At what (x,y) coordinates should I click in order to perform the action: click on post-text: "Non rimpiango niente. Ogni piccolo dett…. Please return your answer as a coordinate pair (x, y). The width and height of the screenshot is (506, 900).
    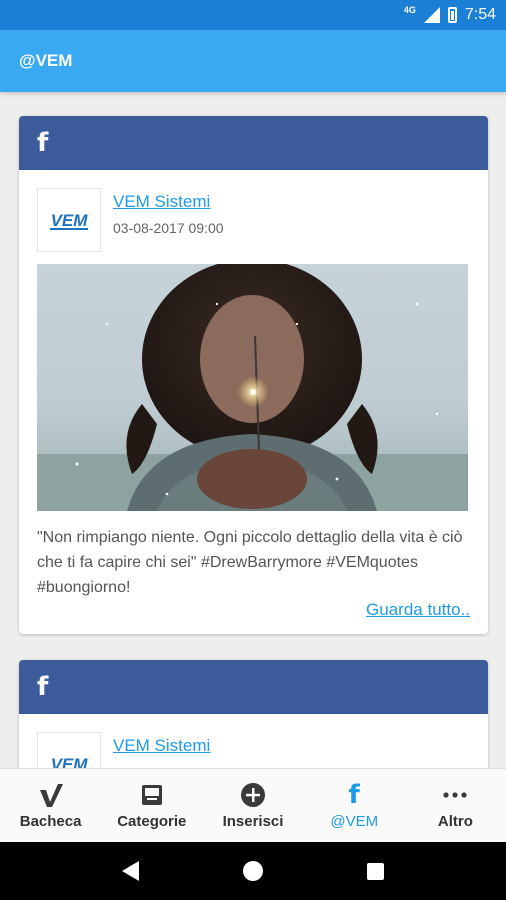
    Looking at the image, I should click on (250, 562).